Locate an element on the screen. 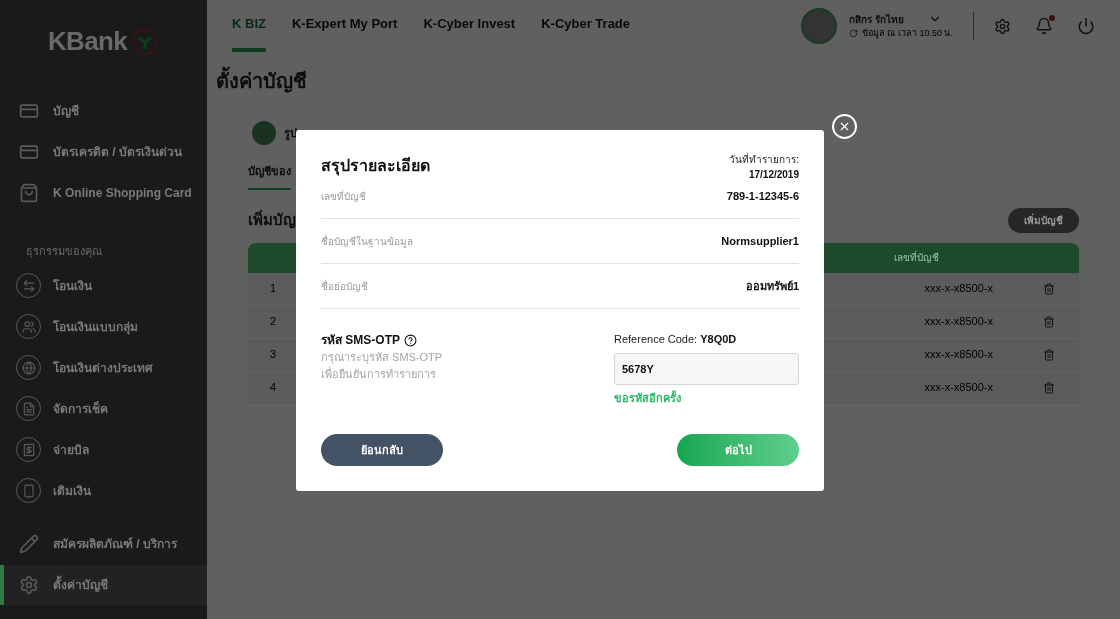 Image resolution: width=1120 pixels, height=619 pixels. logo-icon is located at coordinates (145, 41).